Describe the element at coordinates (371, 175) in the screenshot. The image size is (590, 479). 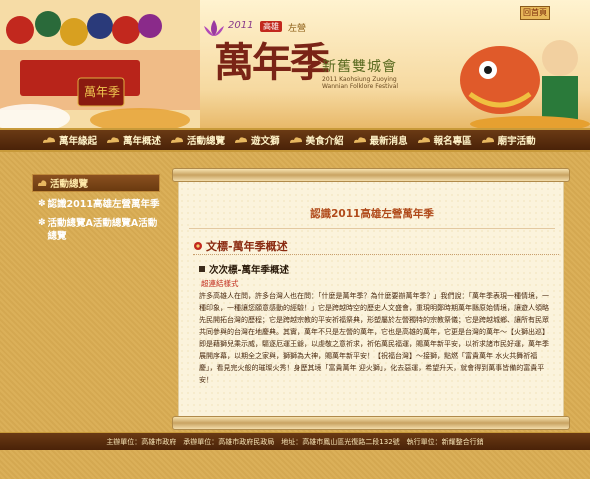
I see `scroll-rod-top` at that location.